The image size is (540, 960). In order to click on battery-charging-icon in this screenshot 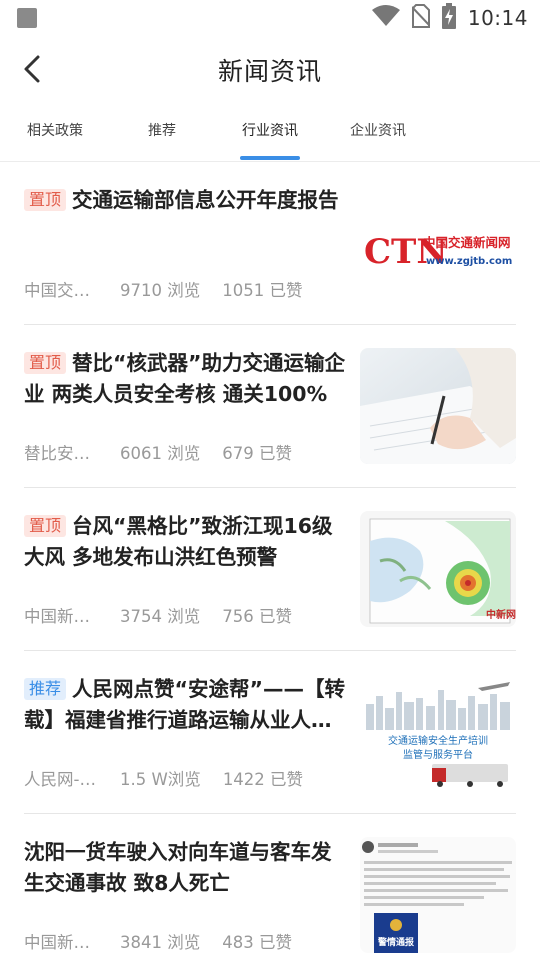, I will do `click(448, 18)`.